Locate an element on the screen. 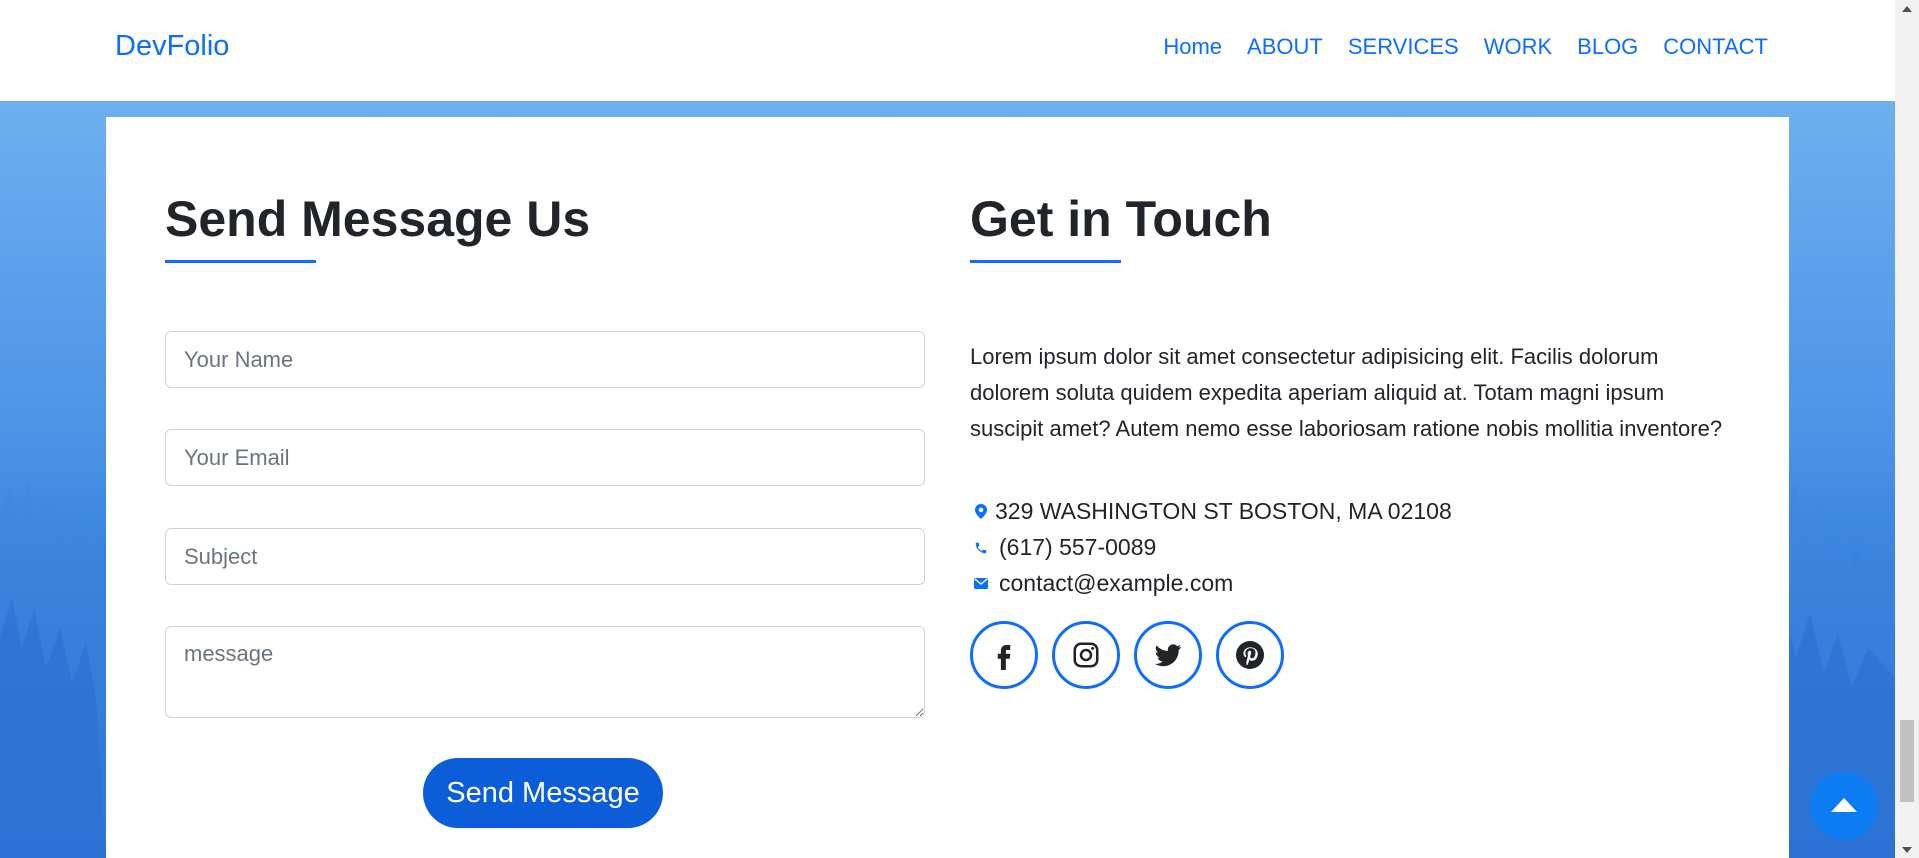 The image size is (1919, 858). nav-services: SERVICES is located at coordinates (1403, 47).